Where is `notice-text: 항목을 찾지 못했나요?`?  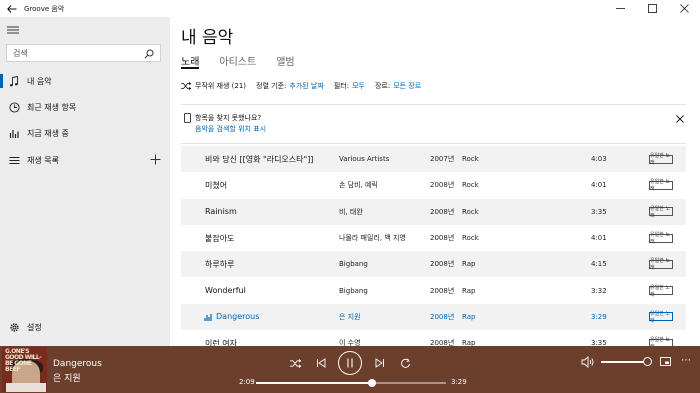 notice-text: 항목을 찾지 못했나요? is located at coordinates (228, 118).